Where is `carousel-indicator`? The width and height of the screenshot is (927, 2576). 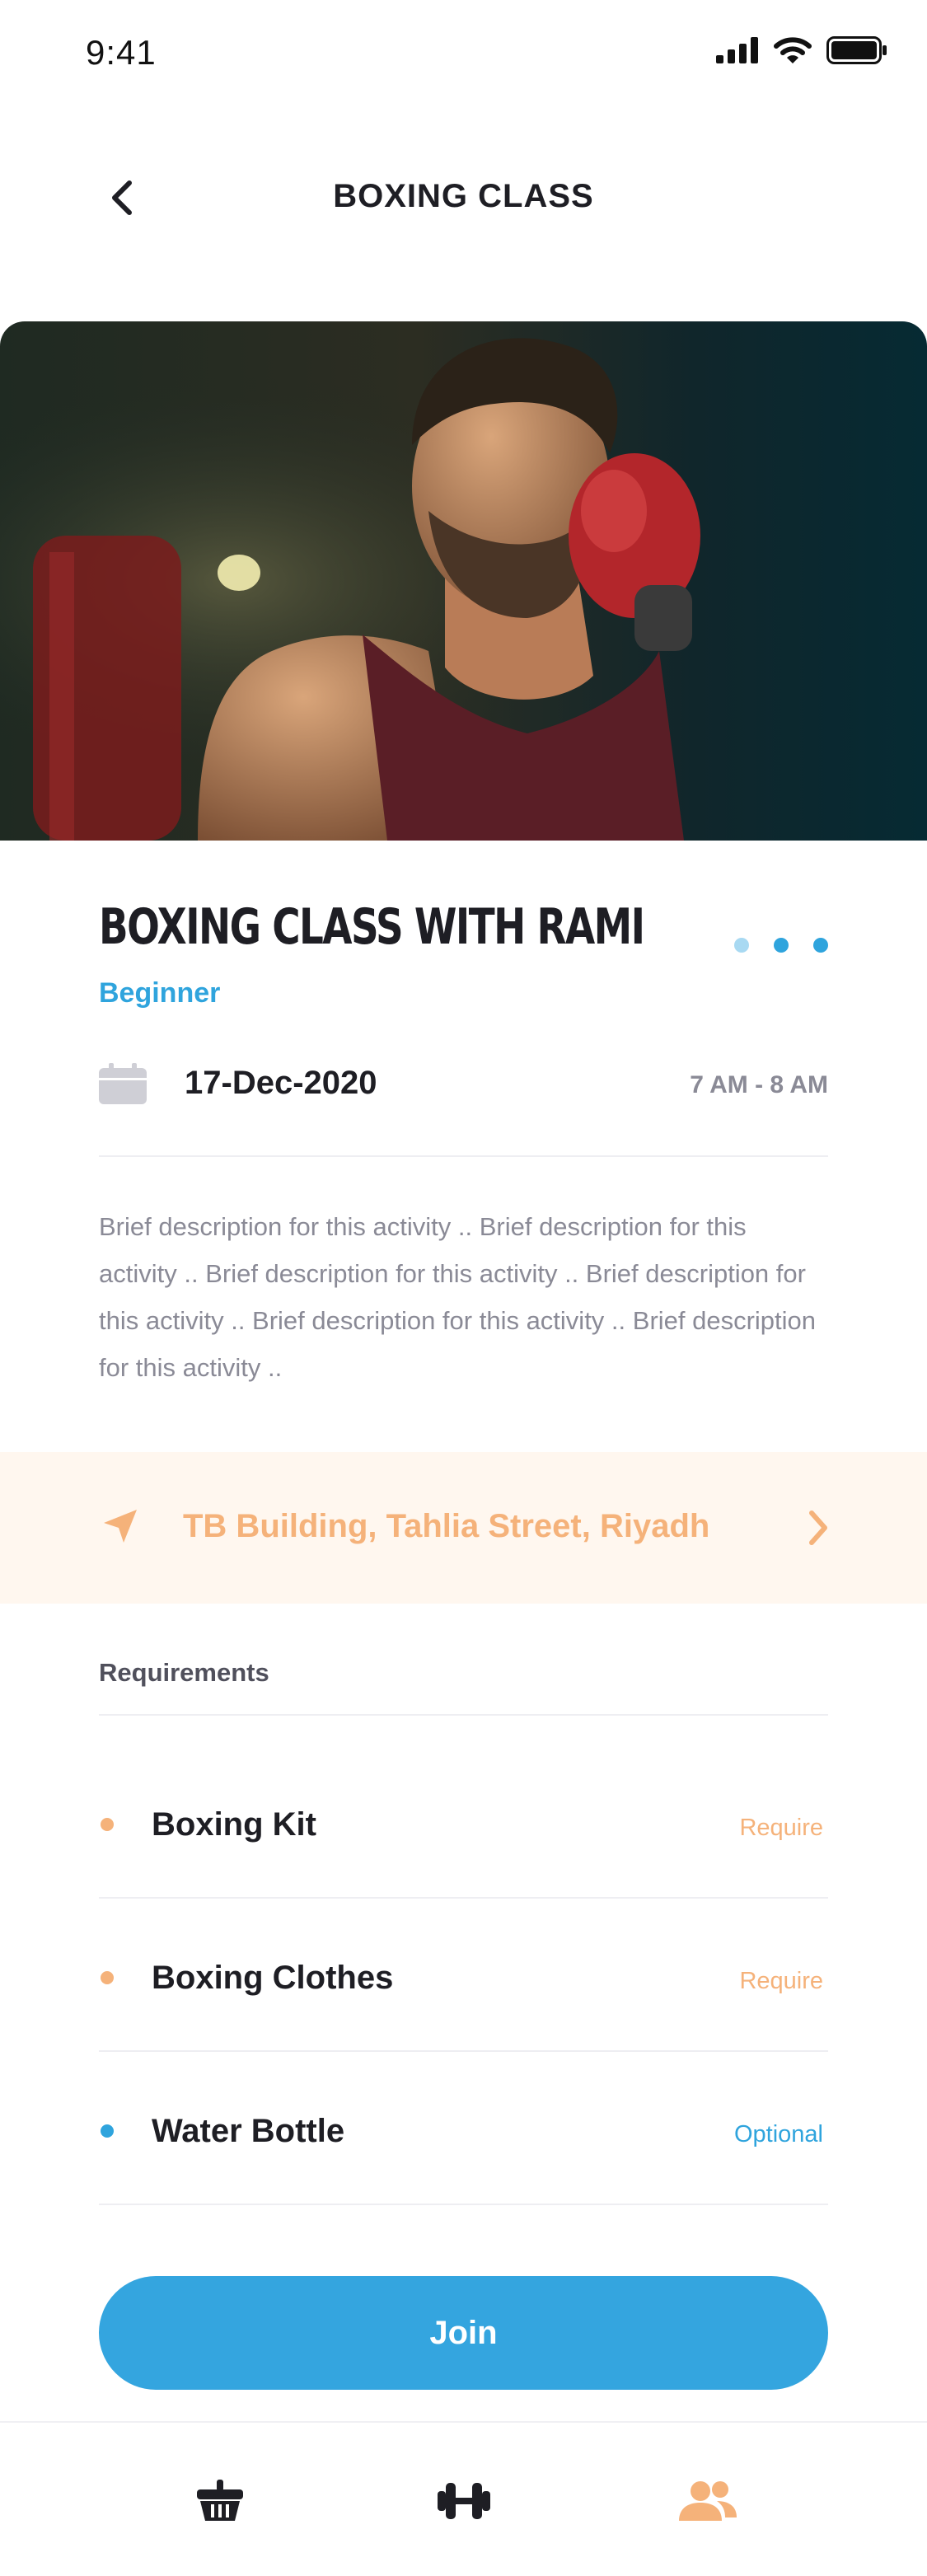 carousel-indicator is located at coordinates (781, 945).